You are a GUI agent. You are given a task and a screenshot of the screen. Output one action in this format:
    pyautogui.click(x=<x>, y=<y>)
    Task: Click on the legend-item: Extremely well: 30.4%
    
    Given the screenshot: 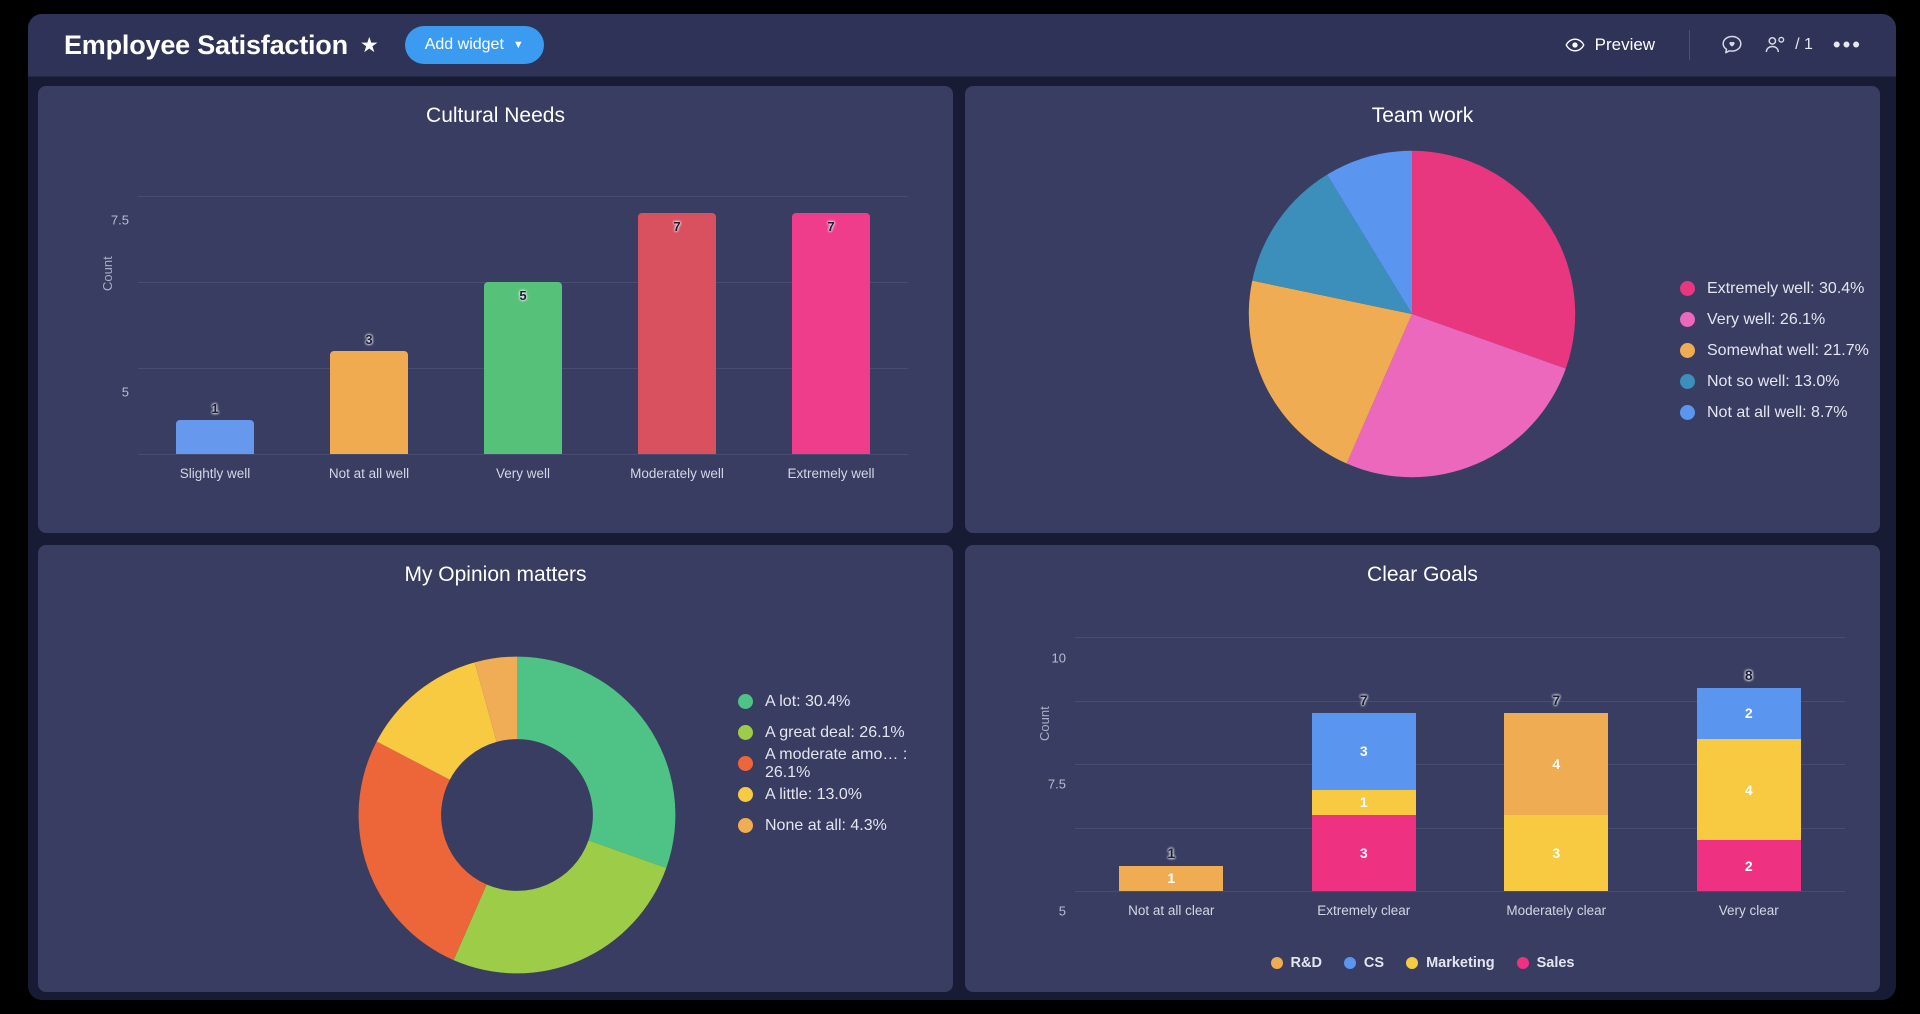 What is the action you would take?
    pyautogui.click(x=1774, y=288)
    